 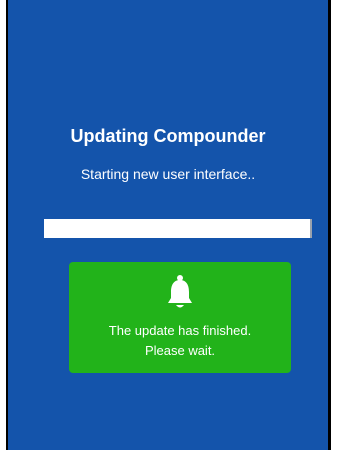 I want to click on page-title: Updating Compounder, so click(x=168, y=136).